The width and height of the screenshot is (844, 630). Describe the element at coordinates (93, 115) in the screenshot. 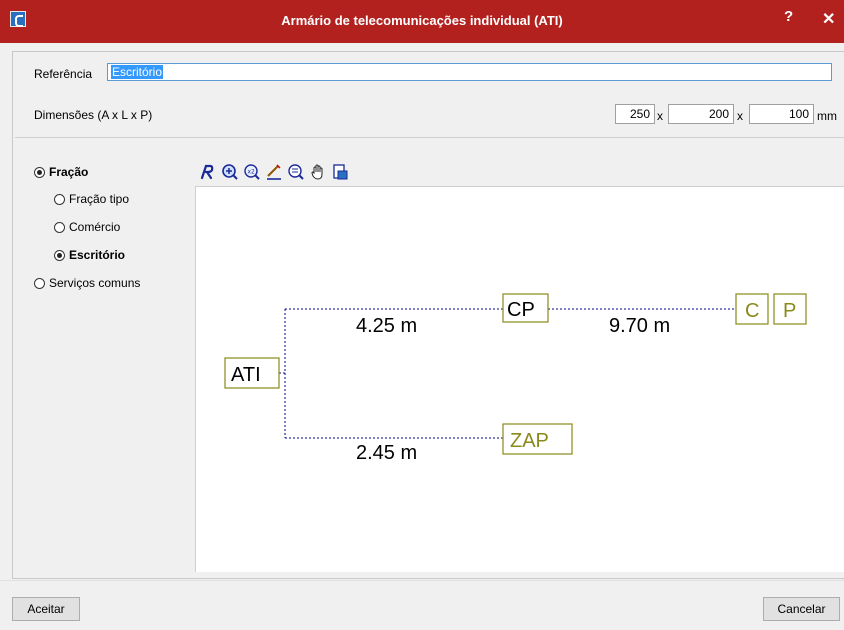

I see `dimensoes-label: Dimensões (A x L x P)` at that location.